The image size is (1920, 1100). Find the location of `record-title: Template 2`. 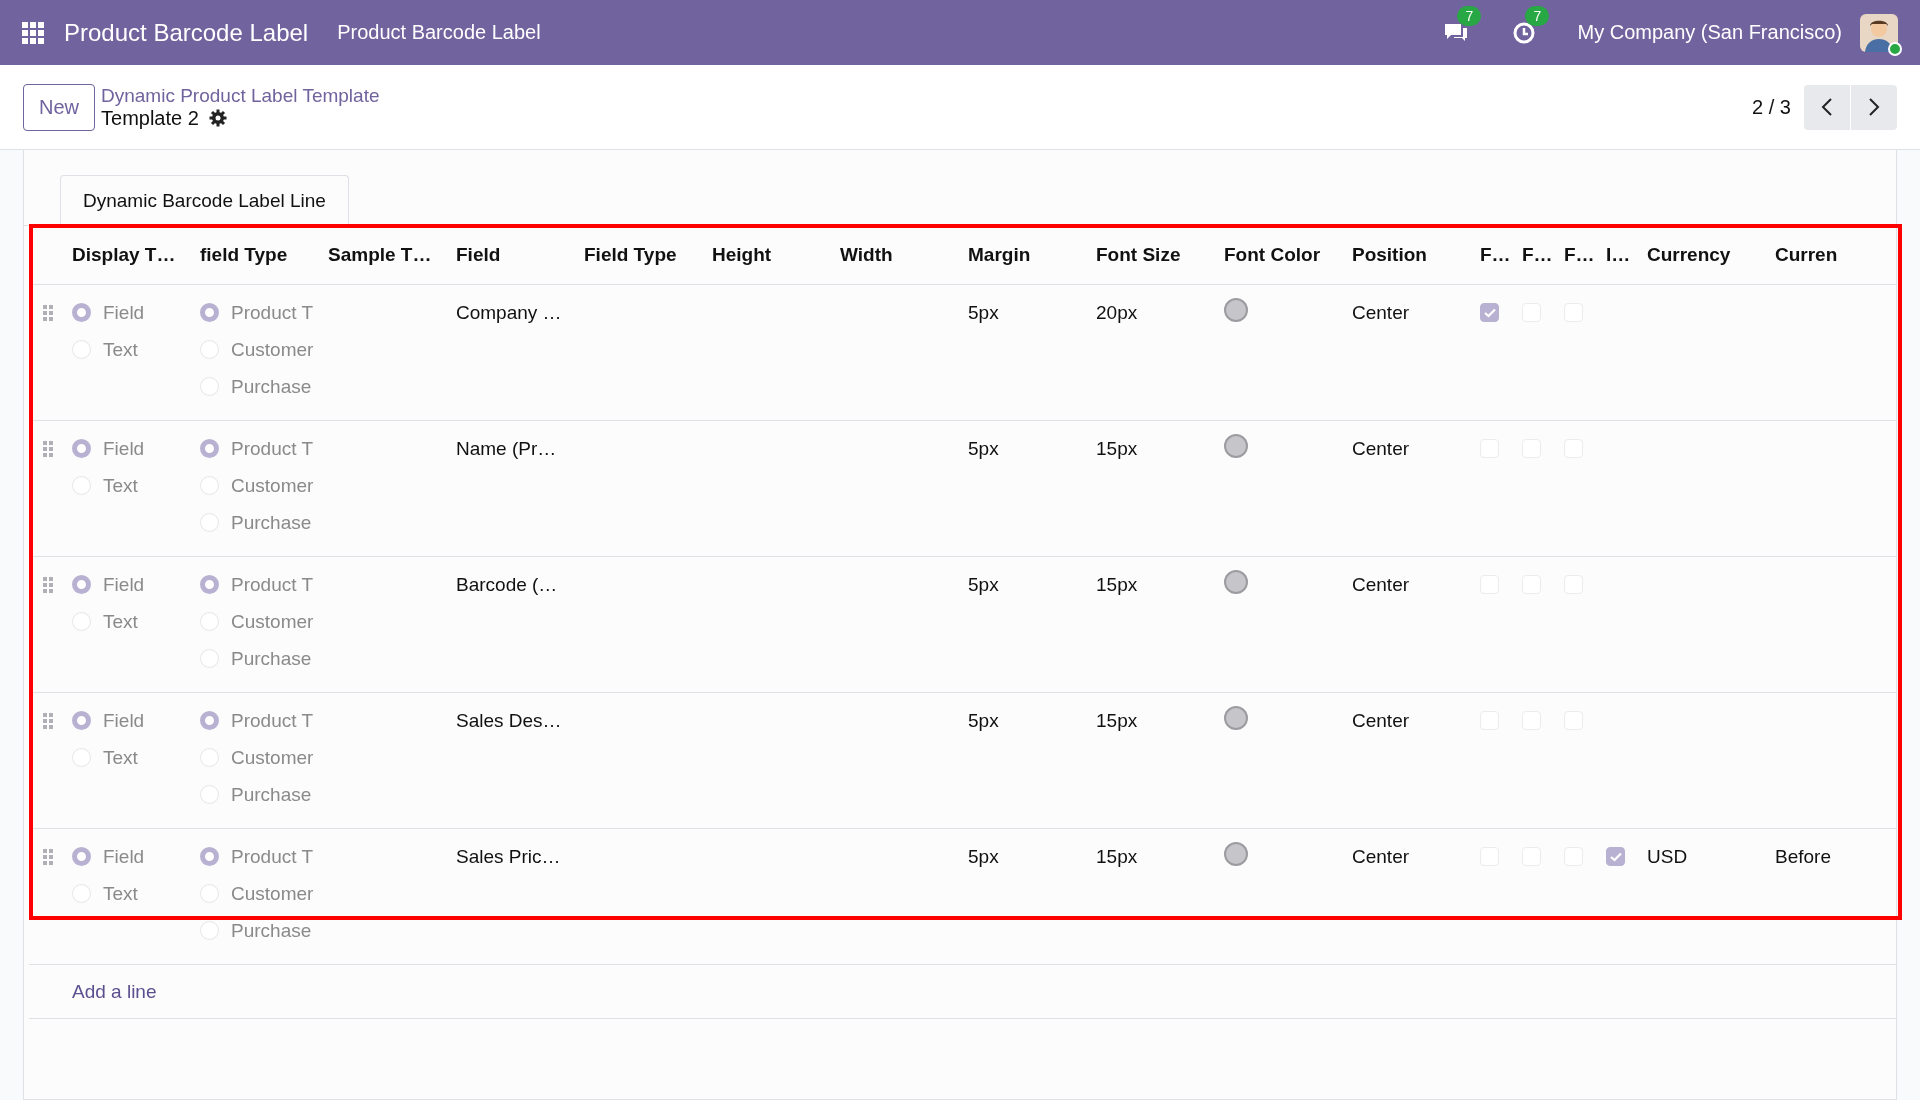

record-title: Template 2 is located at coordinates (150, 118).